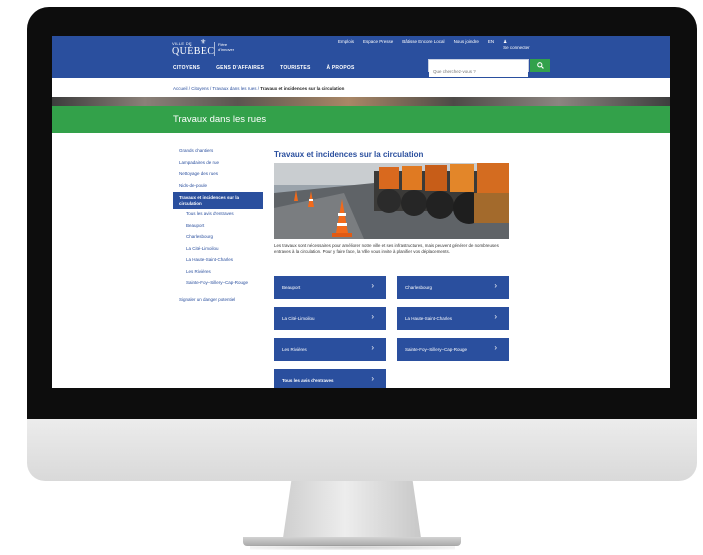 The width and height of the screenshot is (703, 555). What do you see at coordinates (218, 250) in the screenshot?
I see `sidebar-item-cite-limoilou: La Cité-Limoilou` at bounding box center [218, 250].